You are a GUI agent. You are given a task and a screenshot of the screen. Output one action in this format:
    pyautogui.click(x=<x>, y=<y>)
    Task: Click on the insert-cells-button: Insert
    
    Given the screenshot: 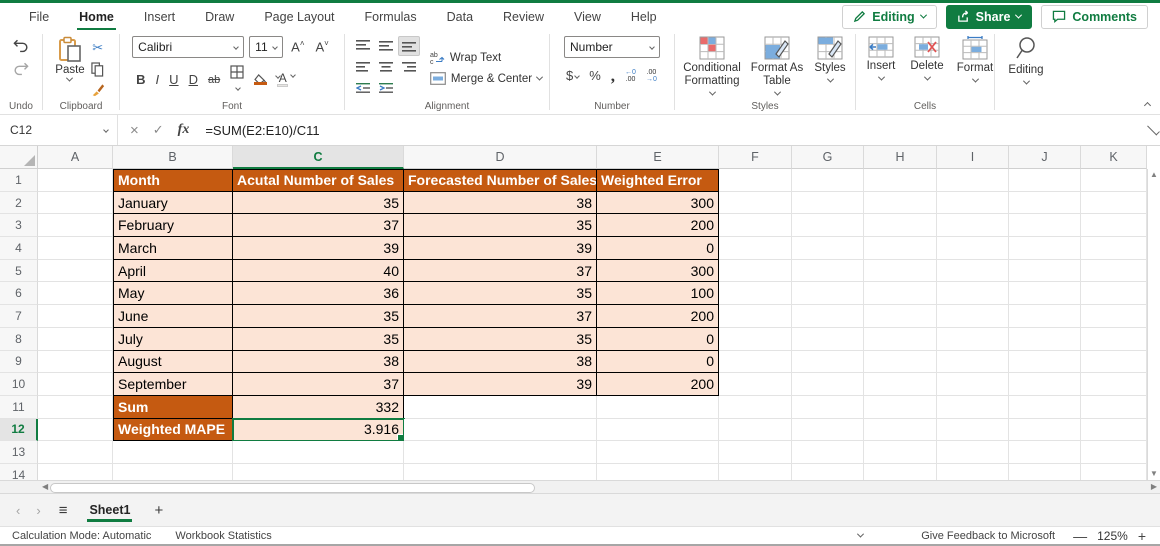 What is the action you would take?
    pyautogui.click(x=881, y=58)
    